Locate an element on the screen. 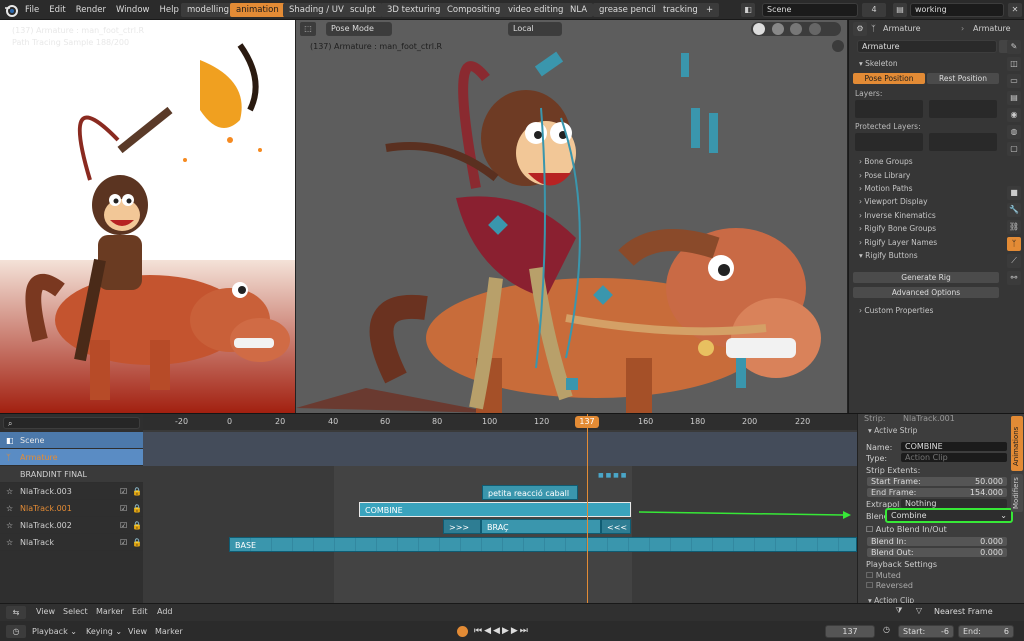 The image size is (1024, 641). advanced-options-button: Advanced Options is located at coordinates (926, 292).